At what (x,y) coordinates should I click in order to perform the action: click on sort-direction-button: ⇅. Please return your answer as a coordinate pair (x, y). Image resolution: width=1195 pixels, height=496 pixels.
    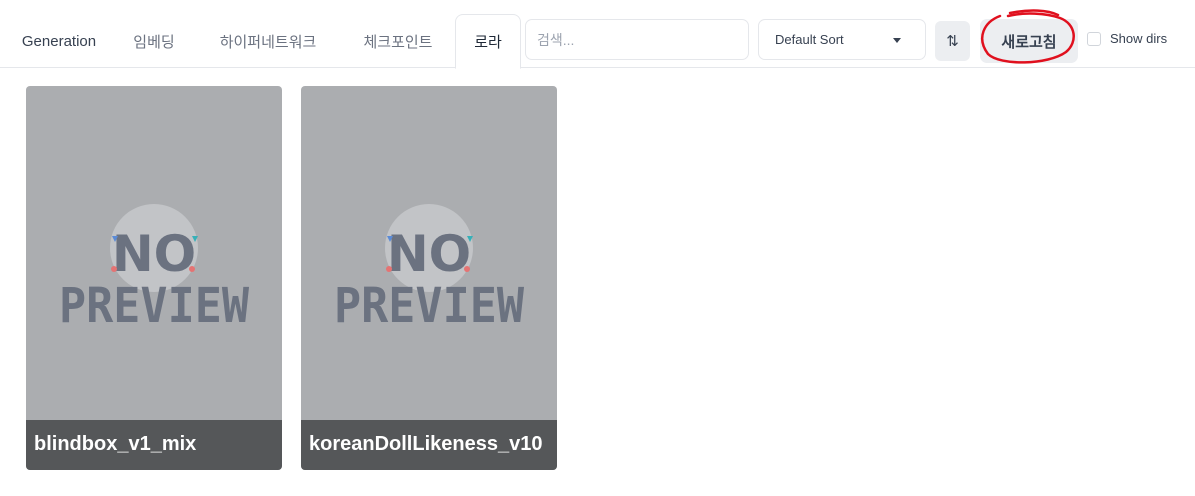
    Looking at the image, I should click on (952, 41).